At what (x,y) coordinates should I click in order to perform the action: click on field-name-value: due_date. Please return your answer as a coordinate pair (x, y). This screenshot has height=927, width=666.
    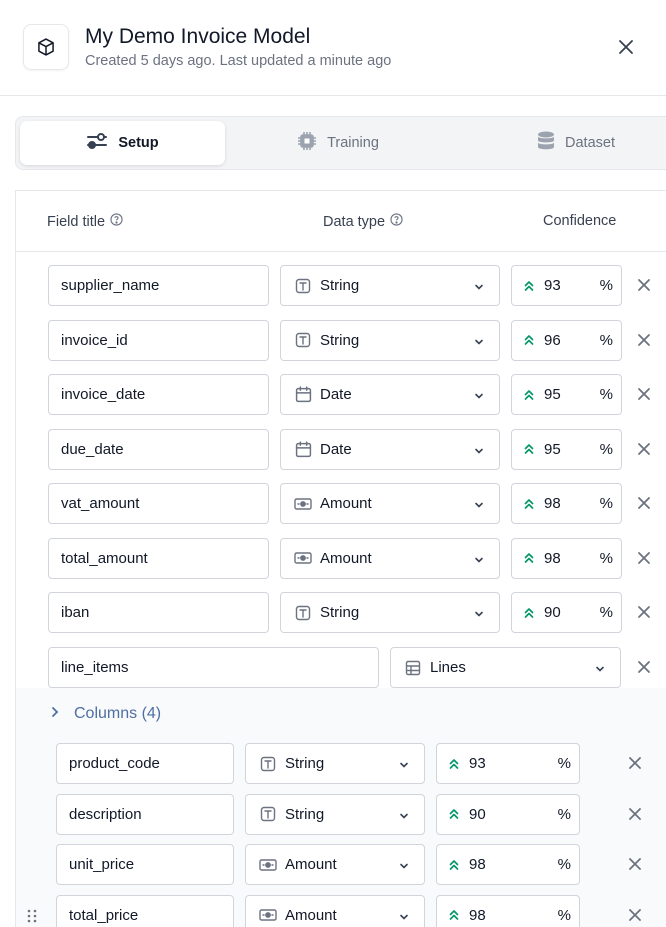
    Looking at the image, I should click on (92, 449).